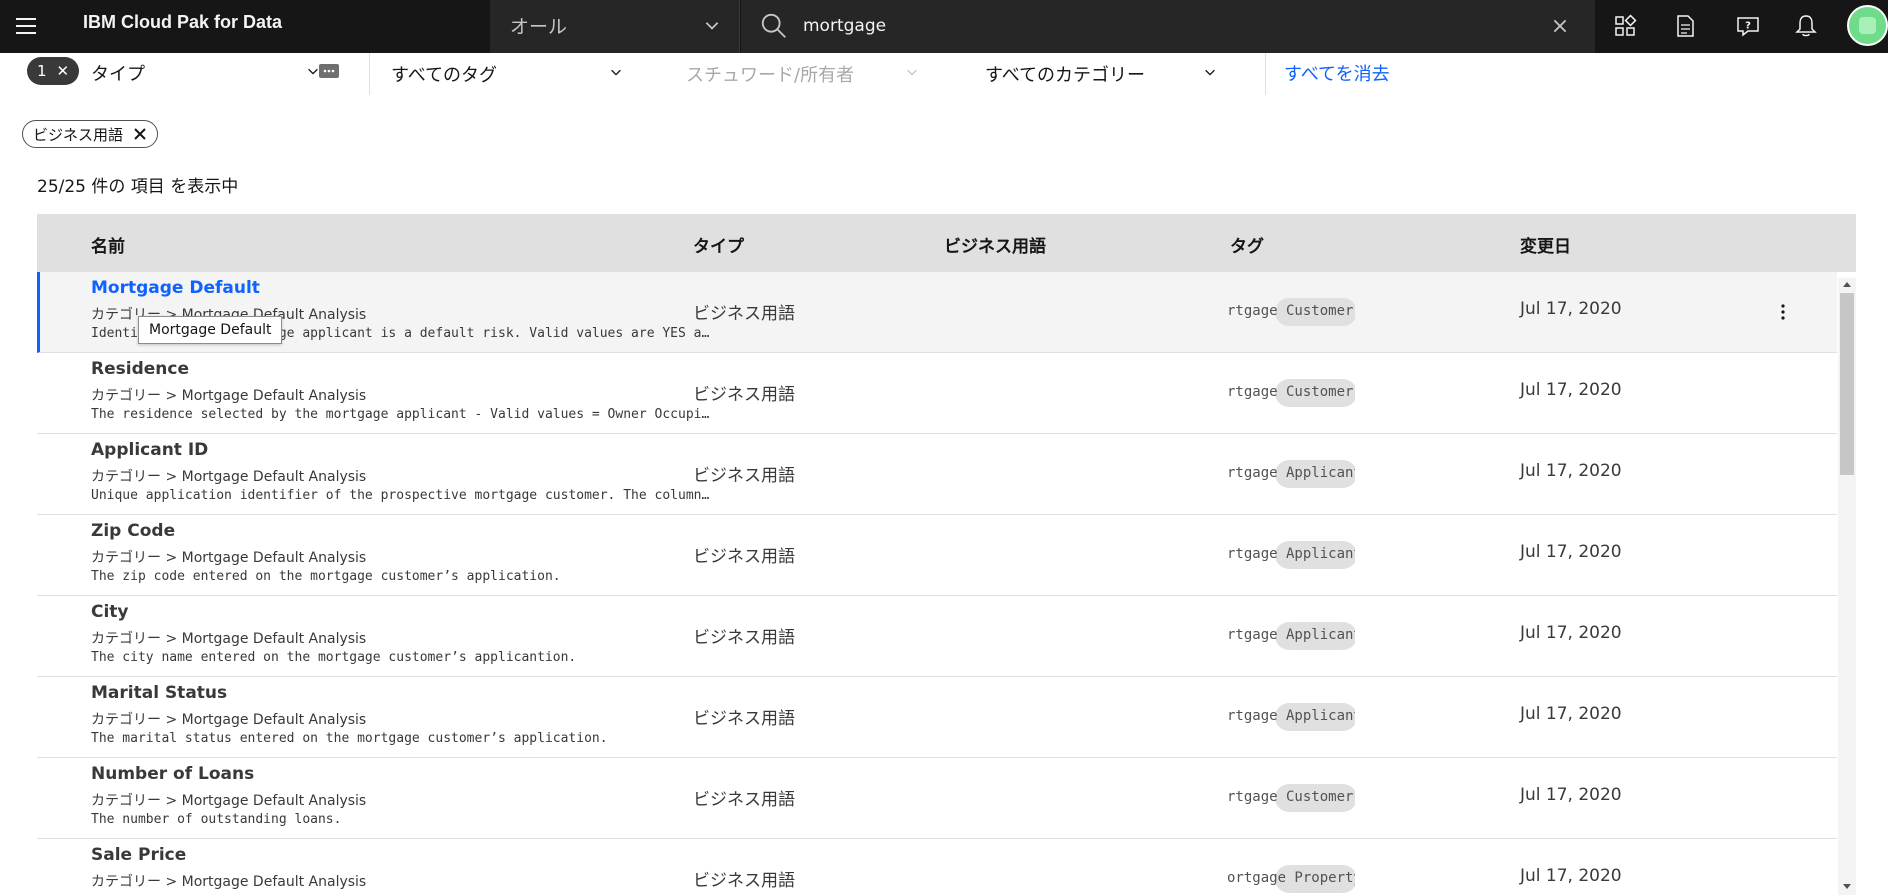 The width and height of the screenshot is (1888, 895). Describe the element at coordinates (42, 71) in the screenshot. I see `active-filter-count: 1` at that location.